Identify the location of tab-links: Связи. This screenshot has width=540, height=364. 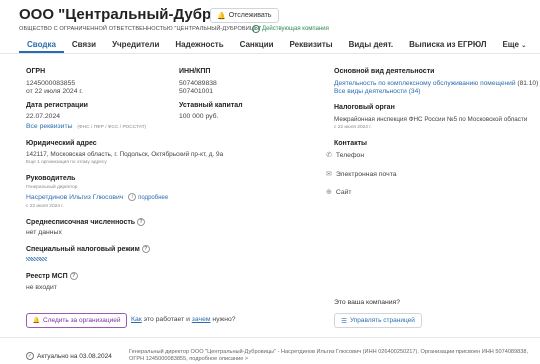
(84, 44).